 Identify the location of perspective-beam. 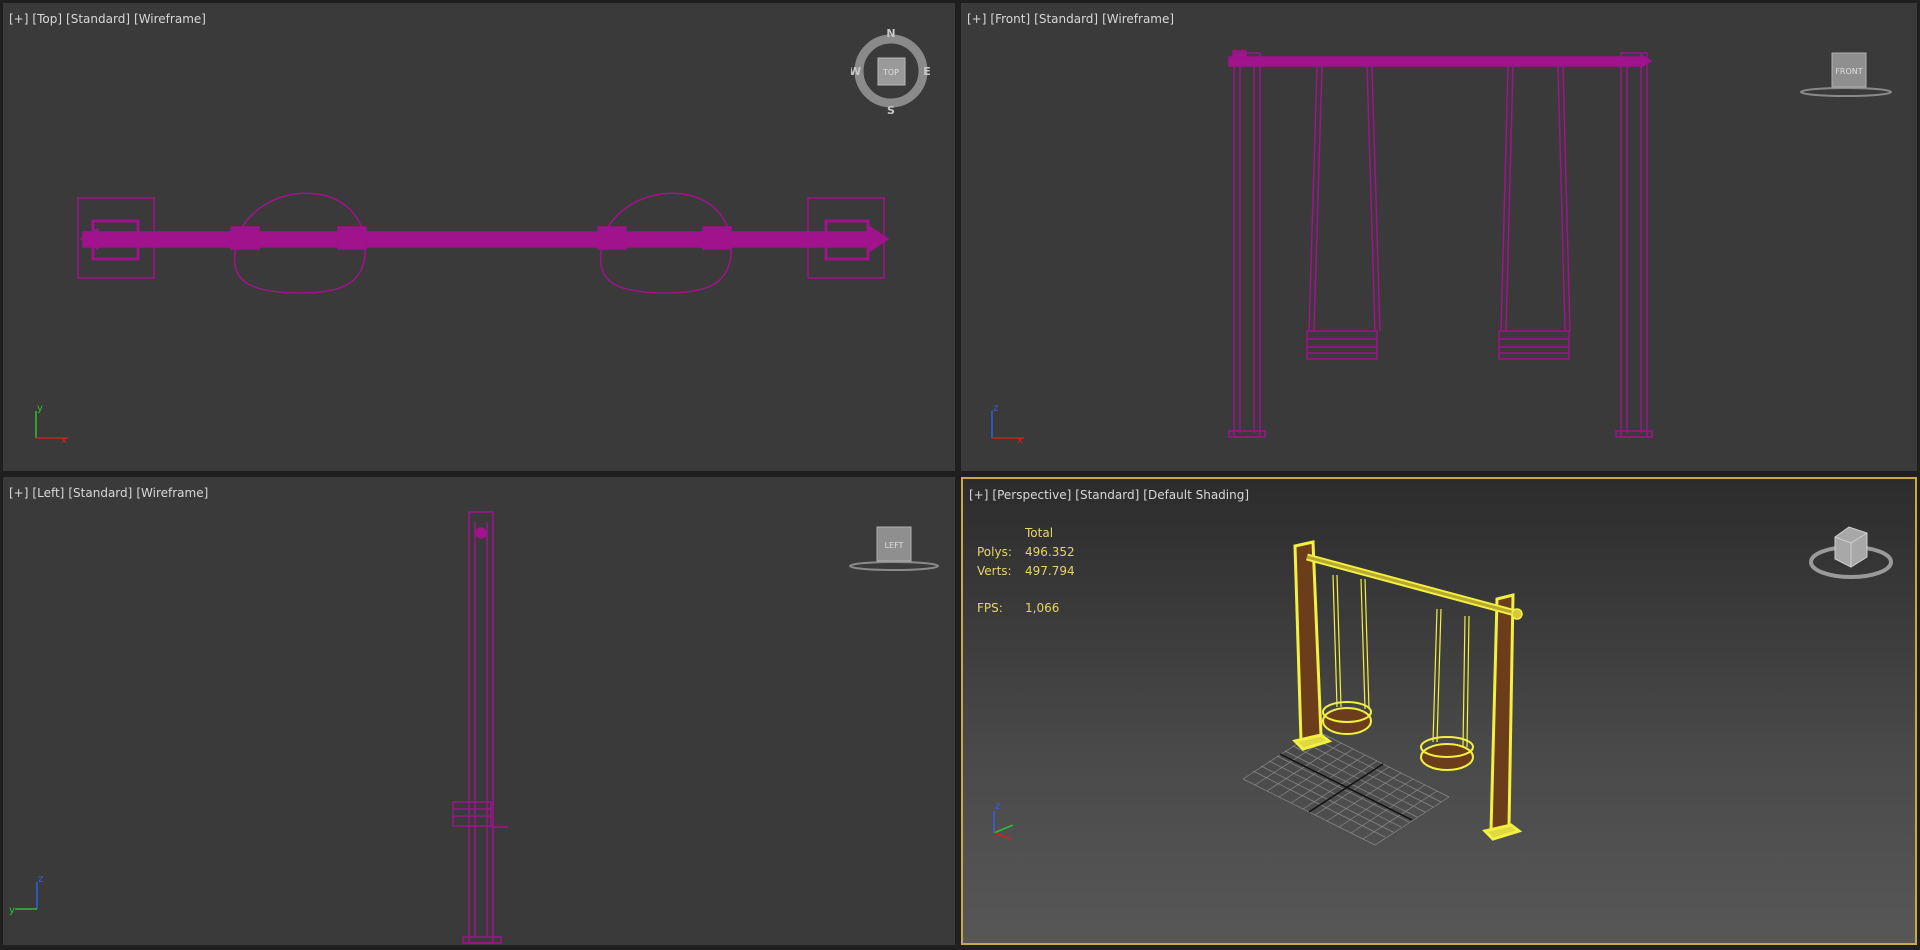
(1414, 586).